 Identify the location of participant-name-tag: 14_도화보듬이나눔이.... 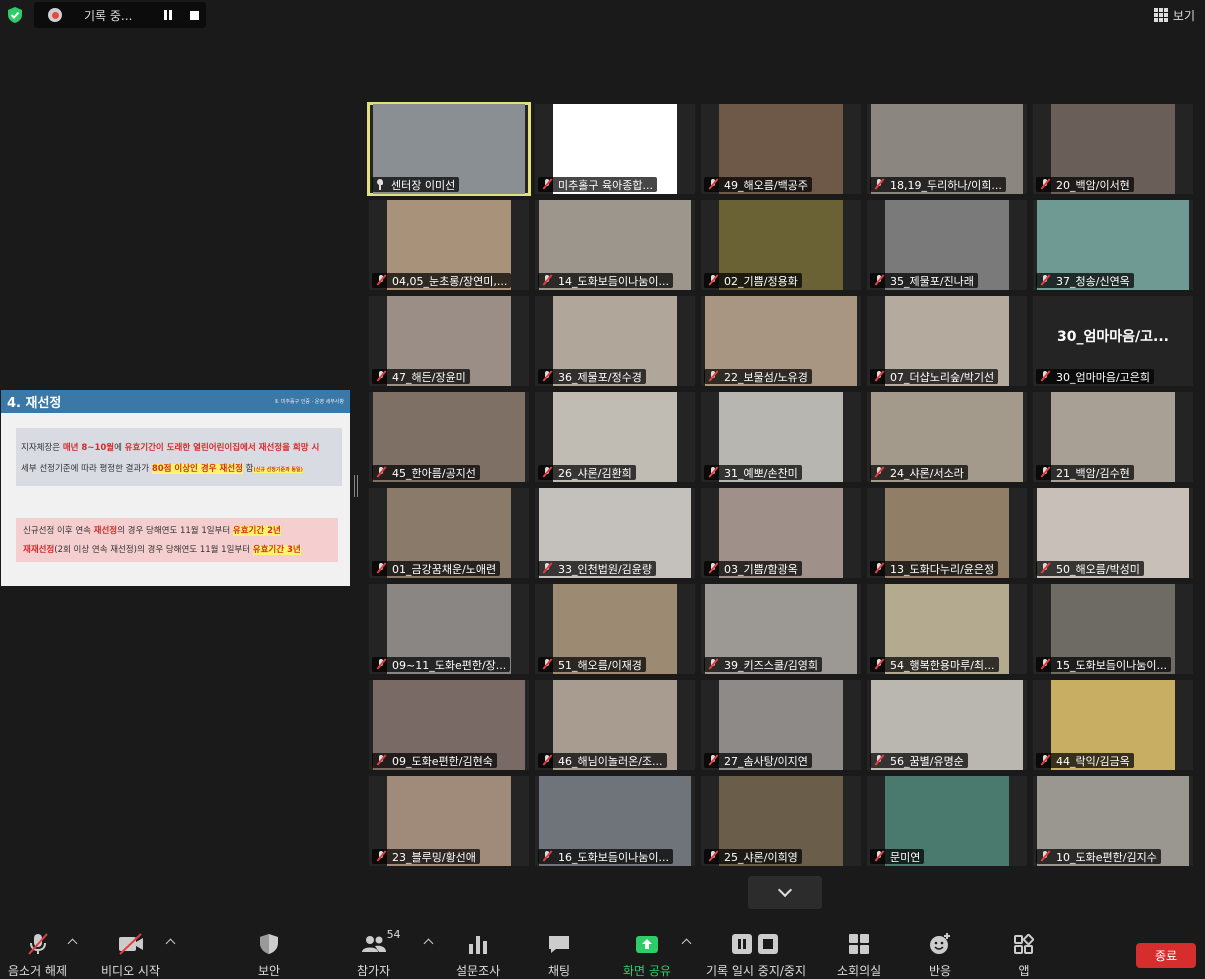
(605, 280).